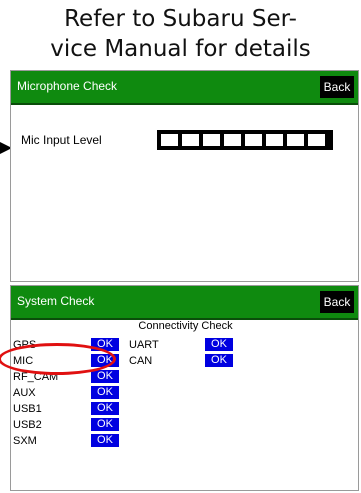  What do you see at coordinates (184, 88) in the screenshot?
I see `microphone-check-titlebar: Microphone Check Back` at bounding box center [184, 88].